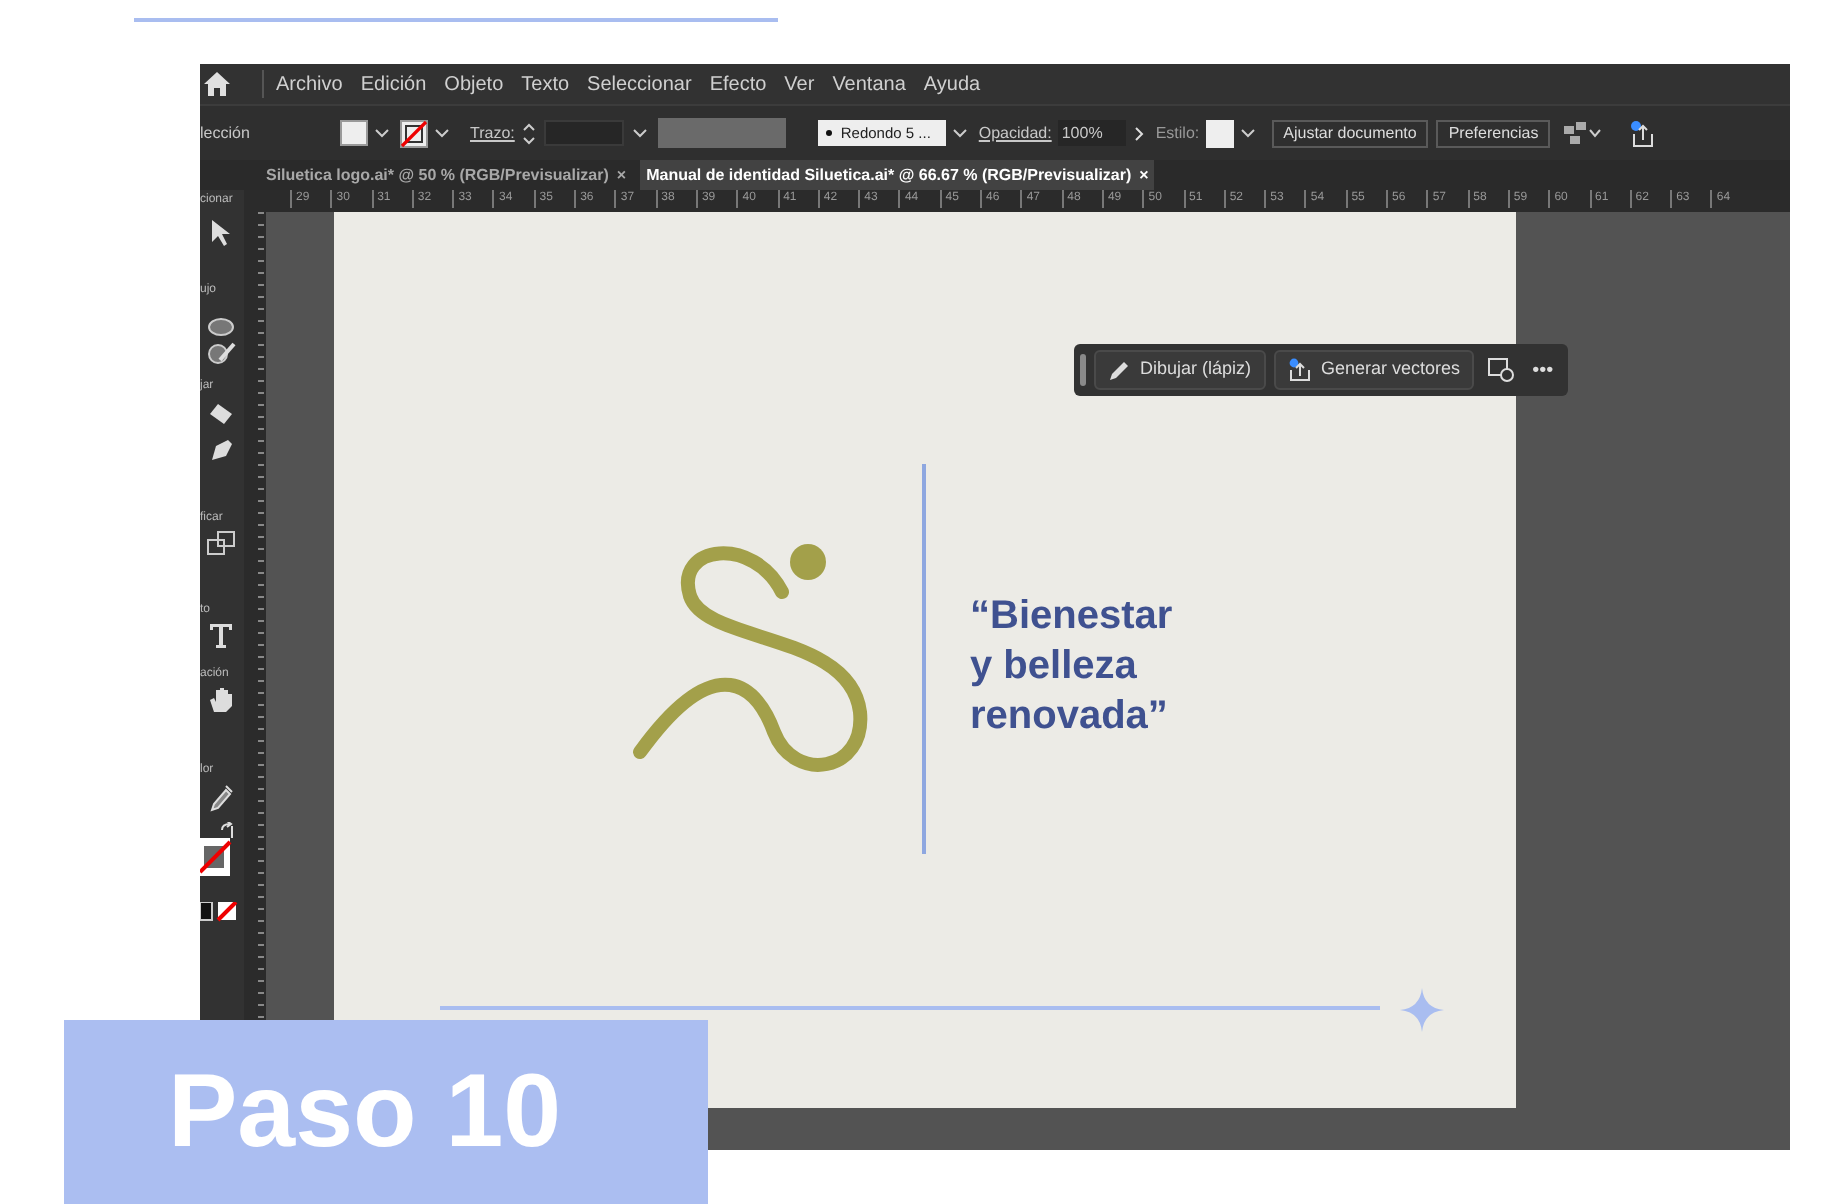  I want to click on image-settings-icon, so click(1501, 370).